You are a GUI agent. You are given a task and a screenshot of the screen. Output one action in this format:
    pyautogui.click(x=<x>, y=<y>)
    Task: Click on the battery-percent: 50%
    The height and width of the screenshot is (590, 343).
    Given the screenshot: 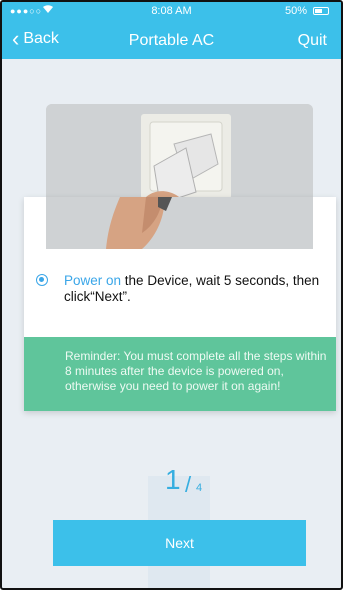 What is the action you would take?
    pyautogui.click(x=295, y=11)
    